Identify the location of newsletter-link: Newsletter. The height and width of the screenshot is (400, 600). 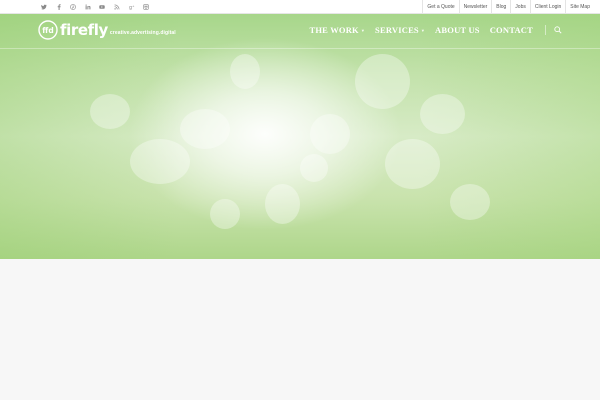
(475, 6).